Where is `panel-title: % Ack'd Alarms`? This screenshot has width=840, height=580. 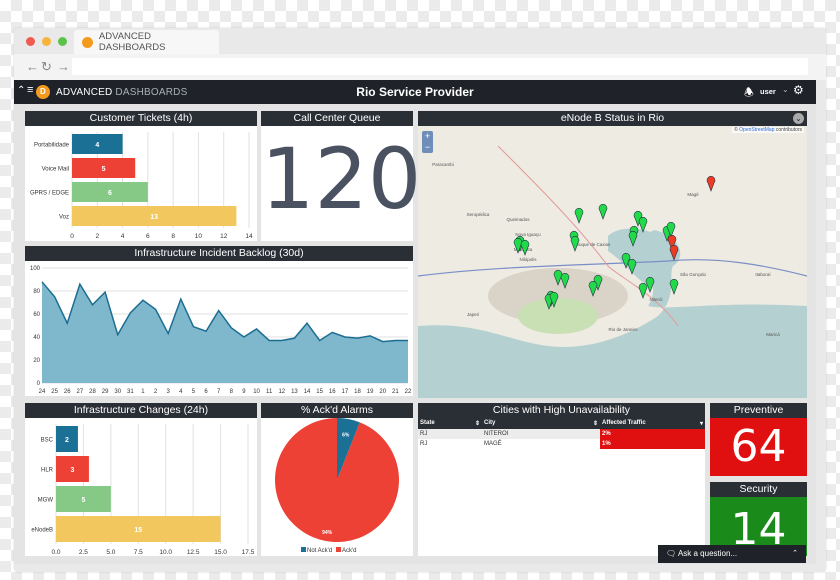
panel-title: % Ack'd Alarms is located at coordinates (337, 410).